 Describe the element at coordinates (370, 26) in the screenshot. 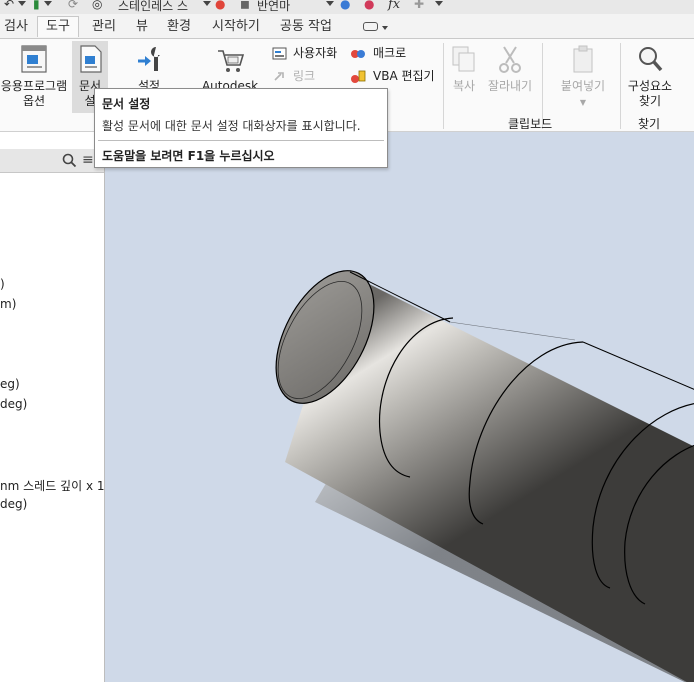

I see `panel-toggle-icon` at that location.